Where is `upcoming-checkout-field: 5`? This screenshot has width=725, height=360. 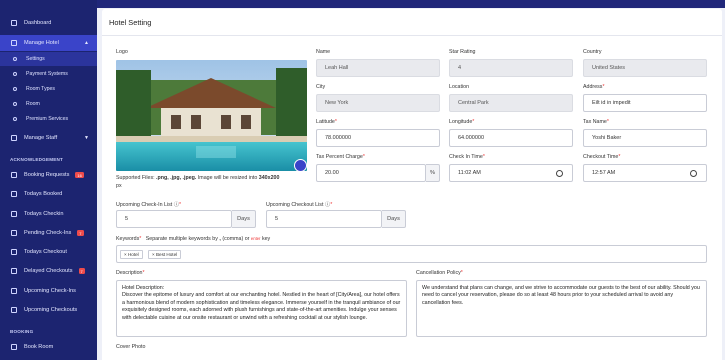
upcoming-checkout-field: 5 is located at coordinates (324, 219).